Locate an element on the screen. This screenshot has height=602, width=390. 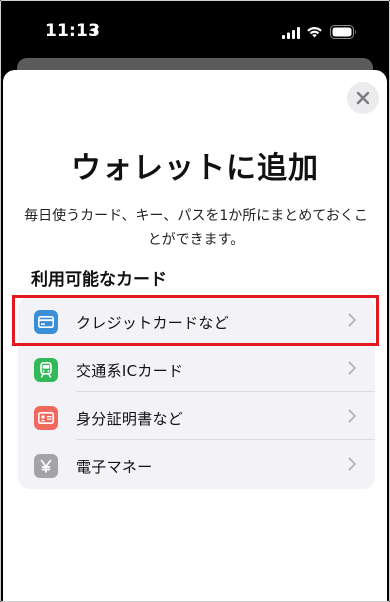
list-item-e-money: 電子マネー is located at coordinates (196, 464).